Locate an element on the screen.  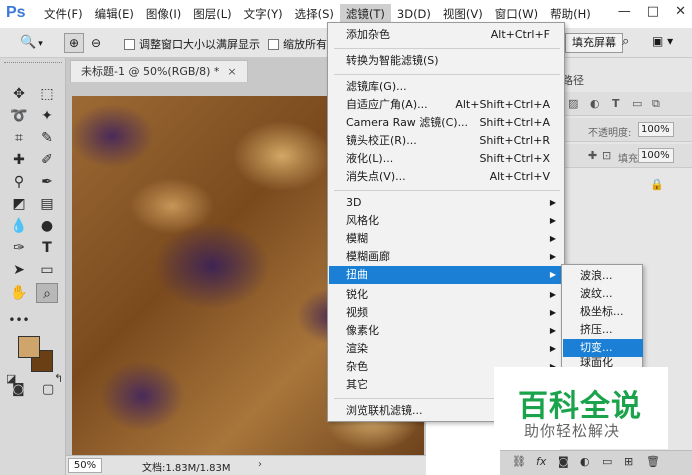
status-menu-arrow-icon: › is located at coordinates (260, 464).